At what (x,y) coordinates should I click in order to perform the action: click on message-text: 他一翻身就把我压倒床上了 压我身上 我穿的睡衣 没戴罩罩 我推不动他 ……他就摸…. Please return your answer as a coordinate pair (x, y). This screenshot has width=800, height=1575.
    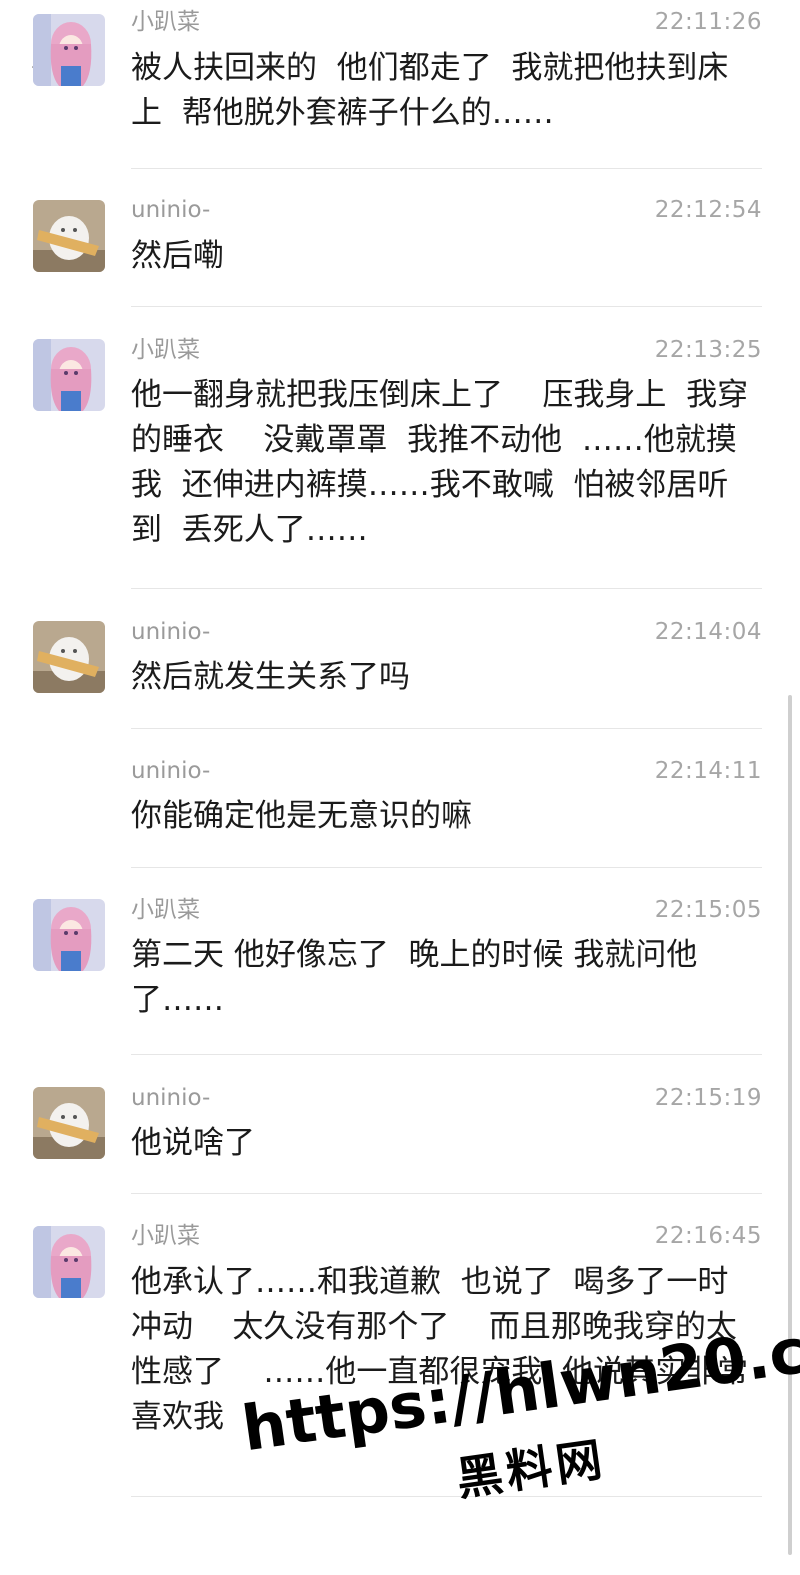
    Looking at the image, I should click on (440, 462).